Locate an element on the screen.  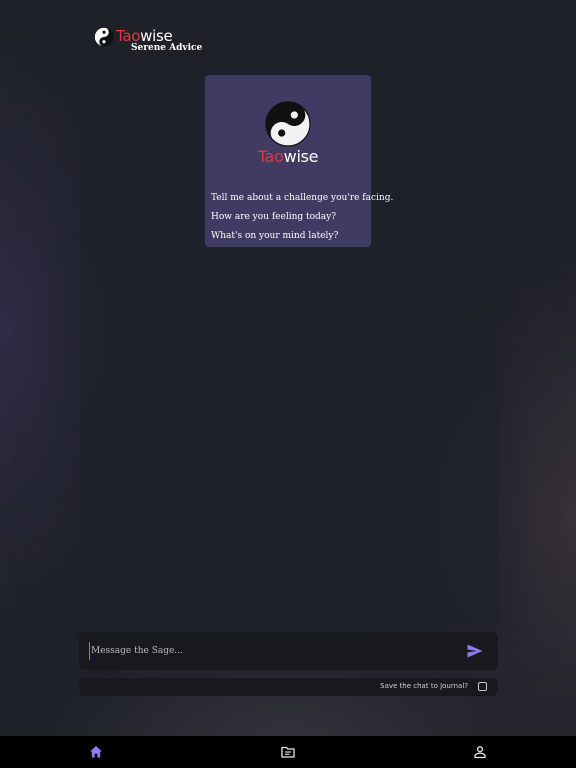
message-input is located at coordinates (270, 651).